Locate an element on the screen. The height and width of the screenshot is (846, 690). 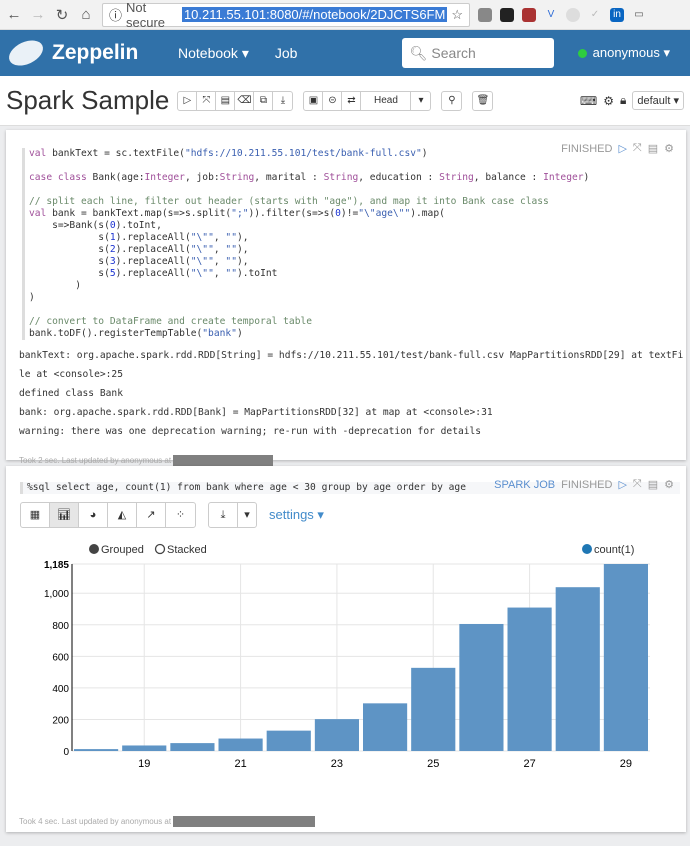
output-line: le at <console>:25 is located at coordinates (71, 374).